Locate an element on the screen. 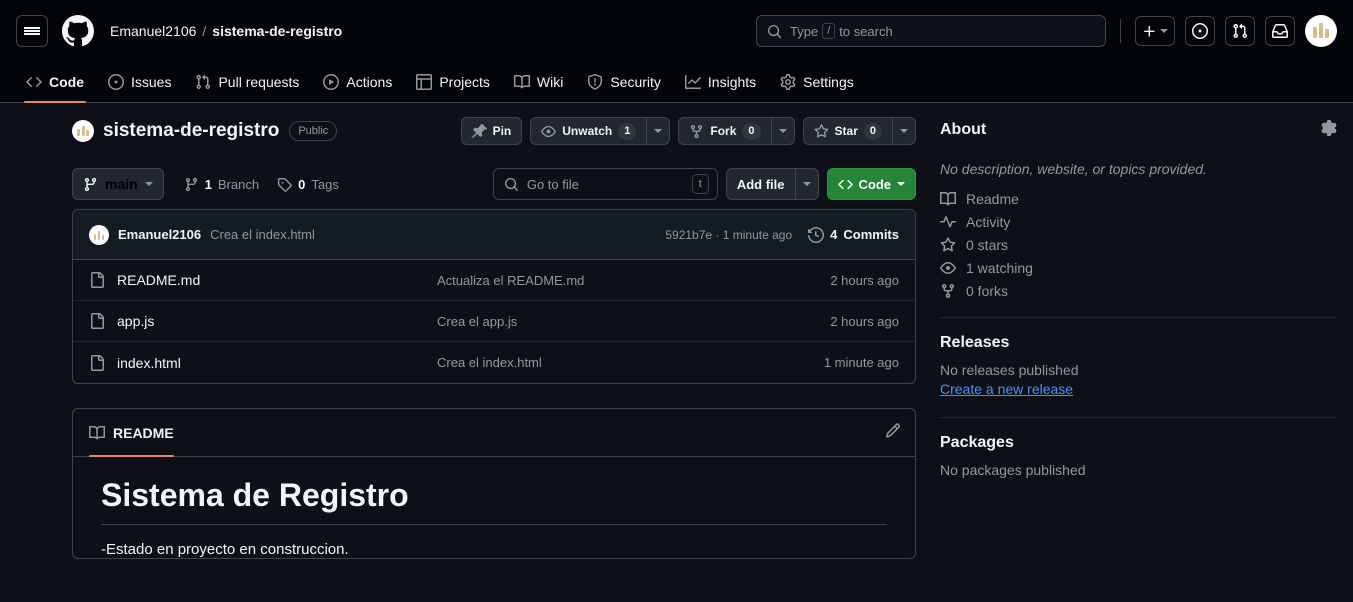  pin-button: Pin is located at coordinates (491, 131).